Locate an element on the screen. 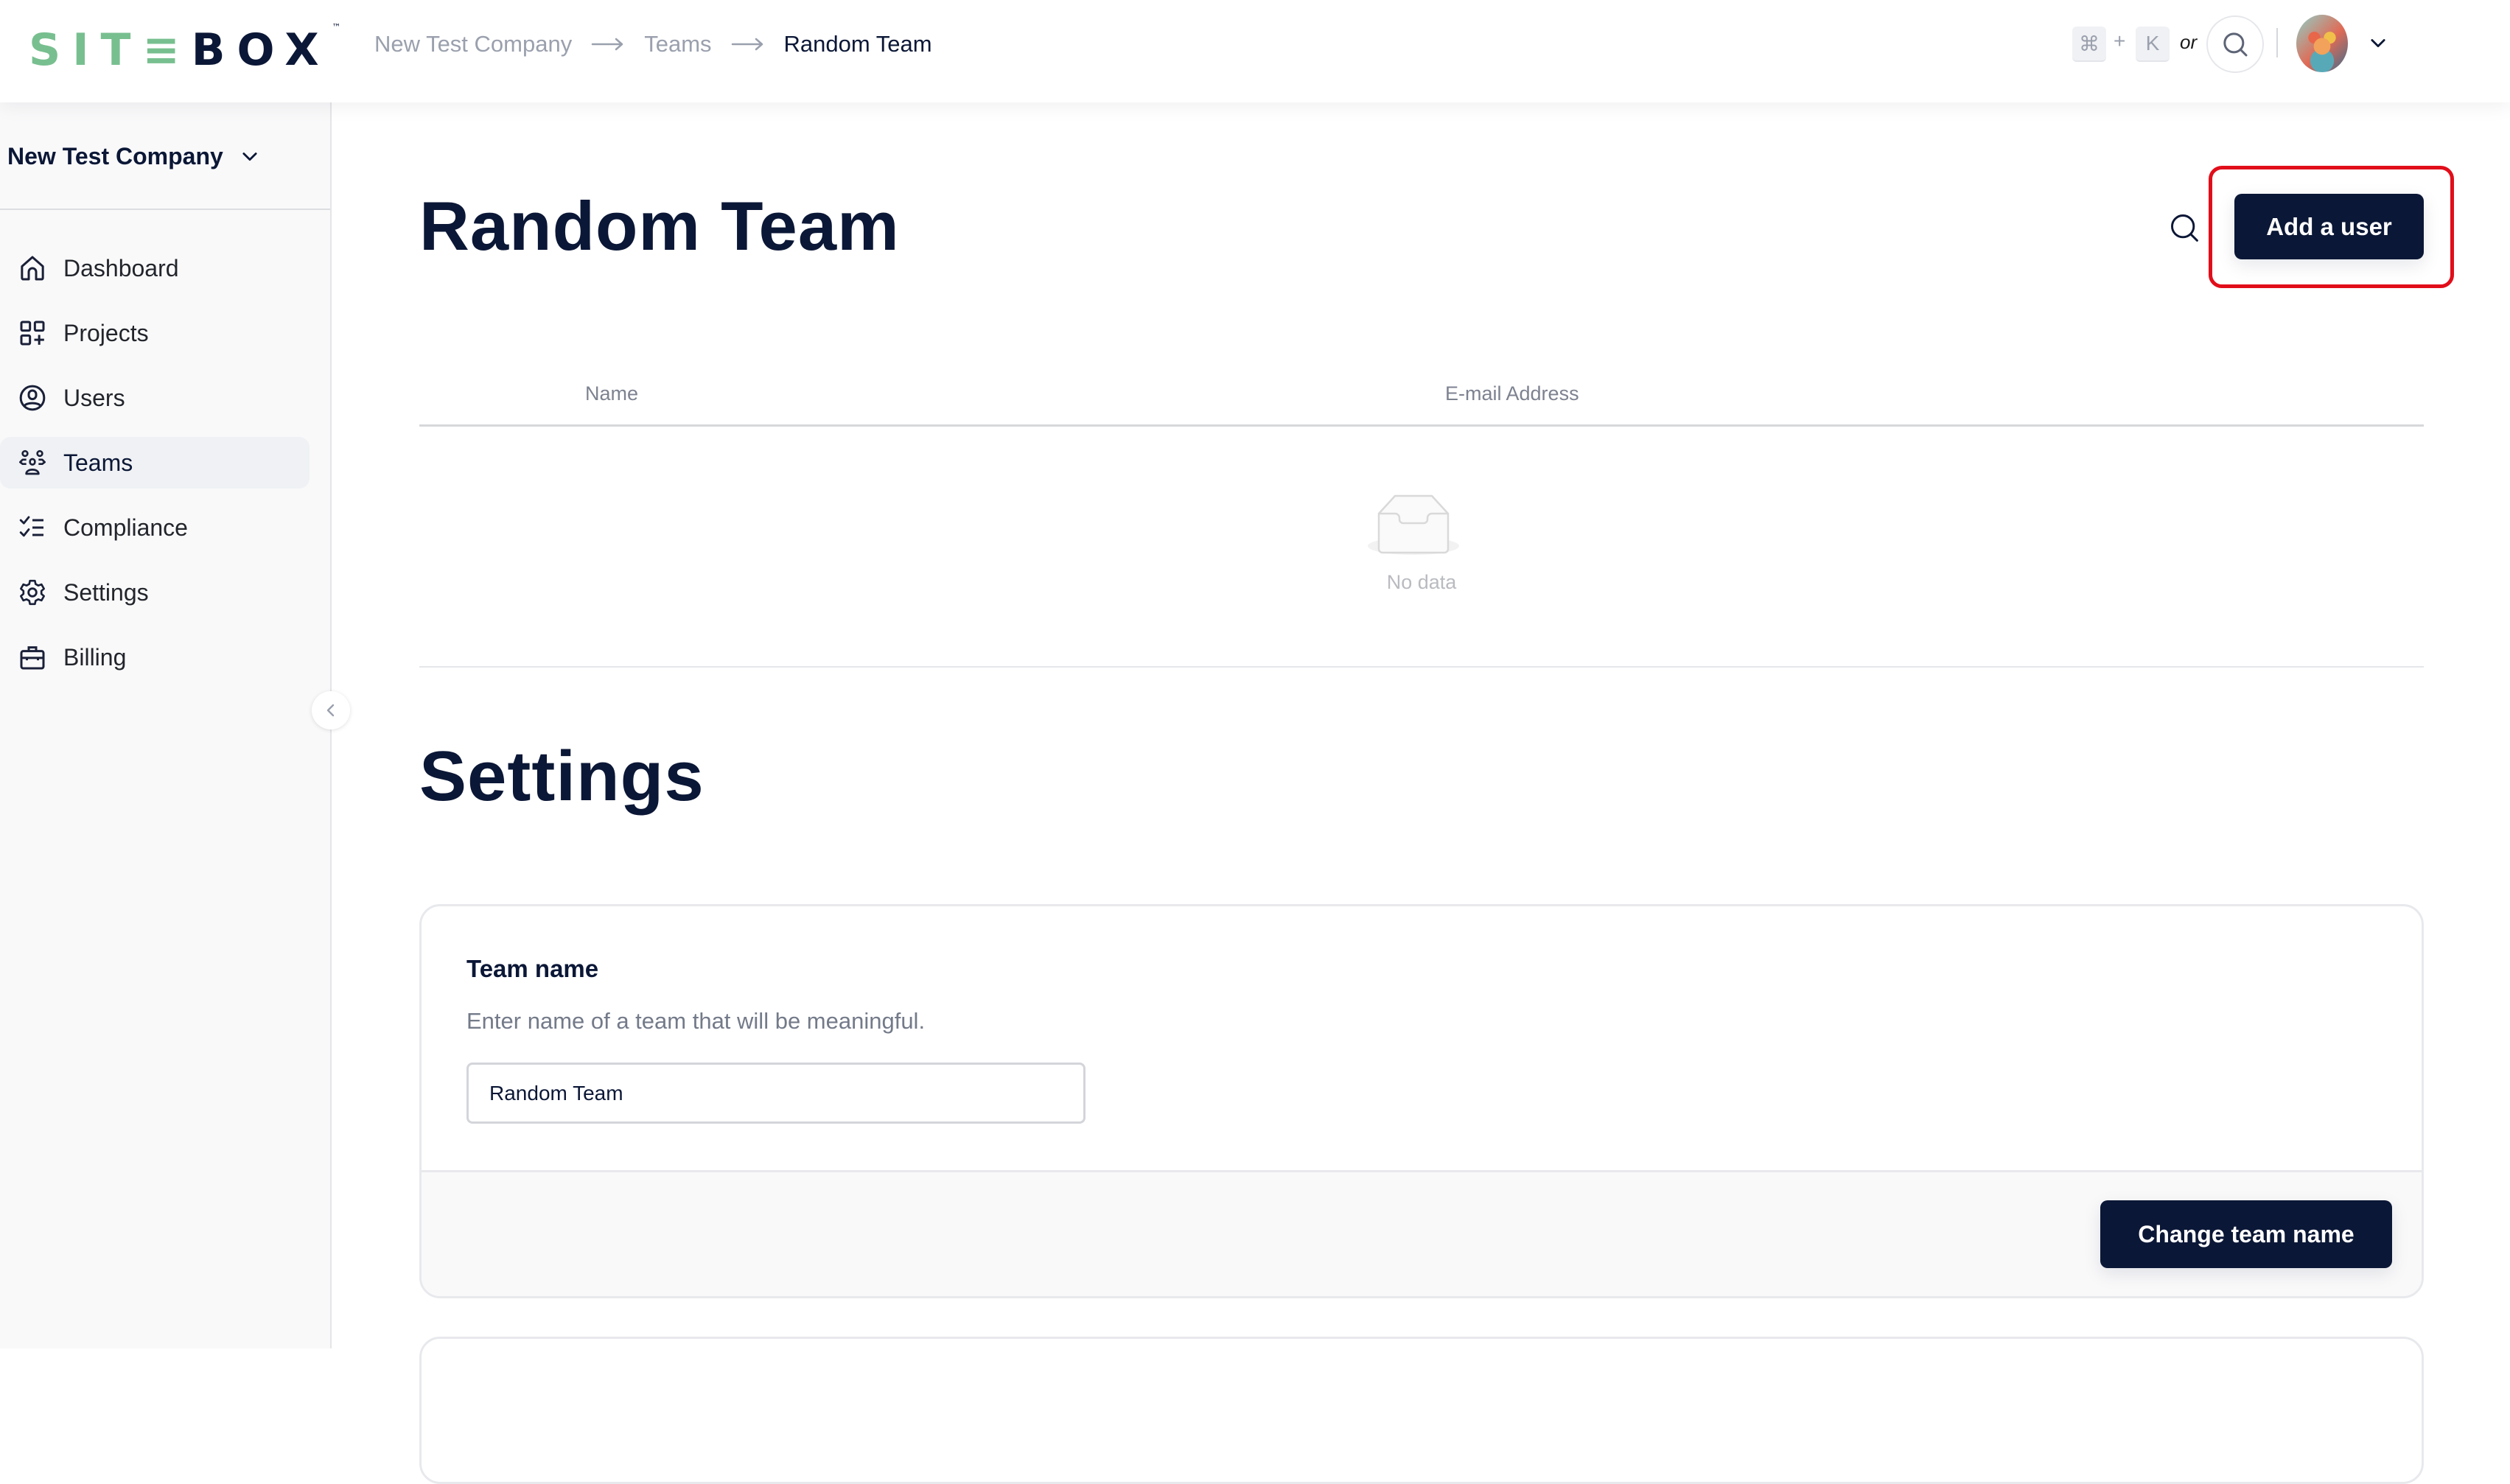 The image size is (2510, 1484). sidebar-item-settings: Settings is located at coordinates (155, 592).